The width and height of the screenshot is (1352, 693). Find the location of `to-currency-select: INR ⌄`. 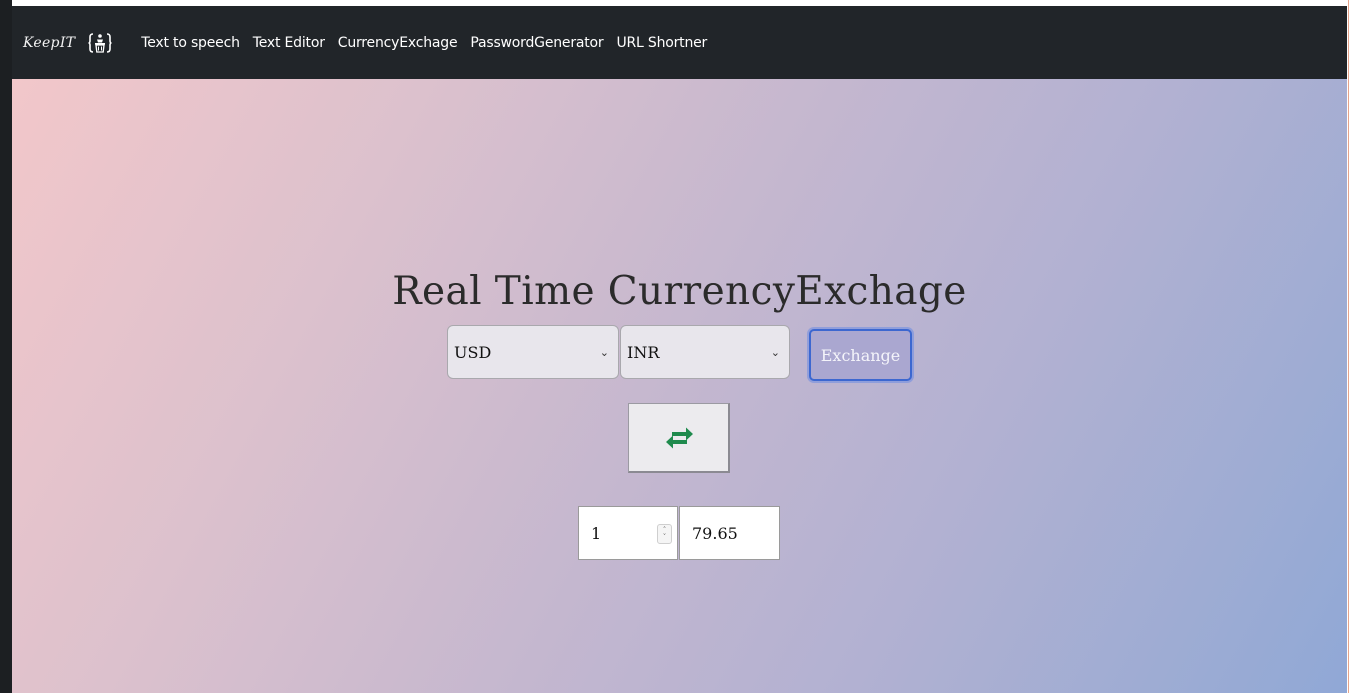

to-currency-select: INR ⌄ is located at coordinates (705, 352).